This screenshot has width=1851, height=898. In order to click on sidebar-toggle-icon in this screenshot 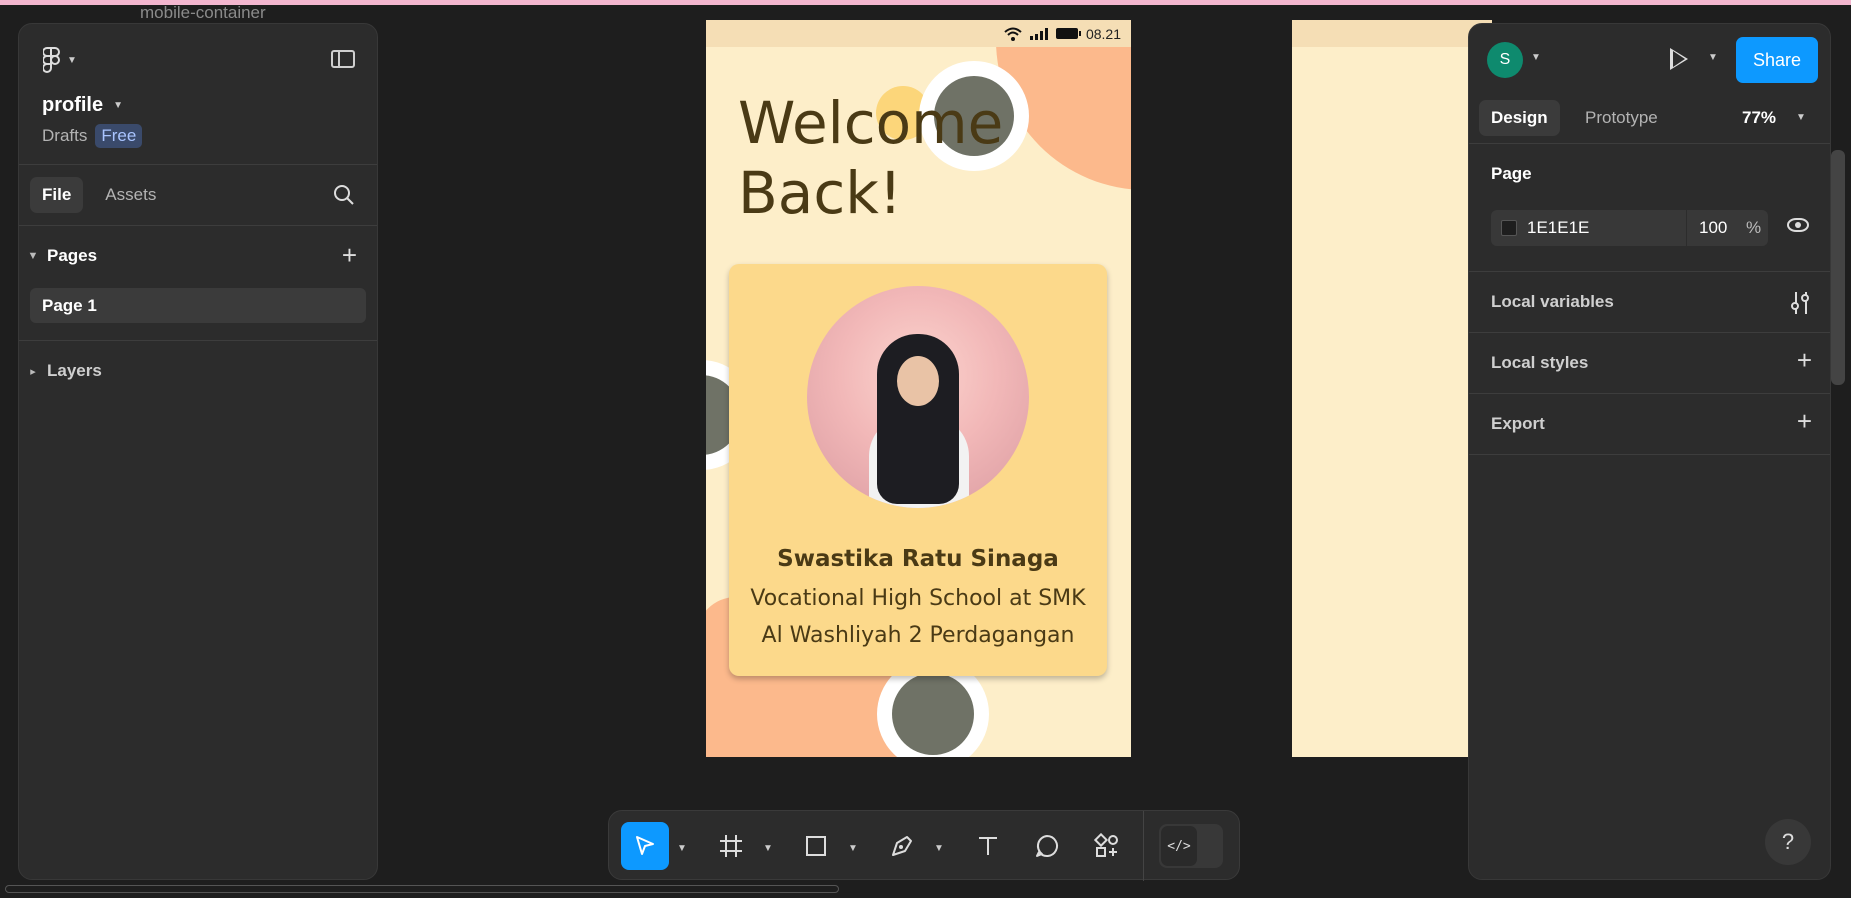, I will do `click(343, 59)`.